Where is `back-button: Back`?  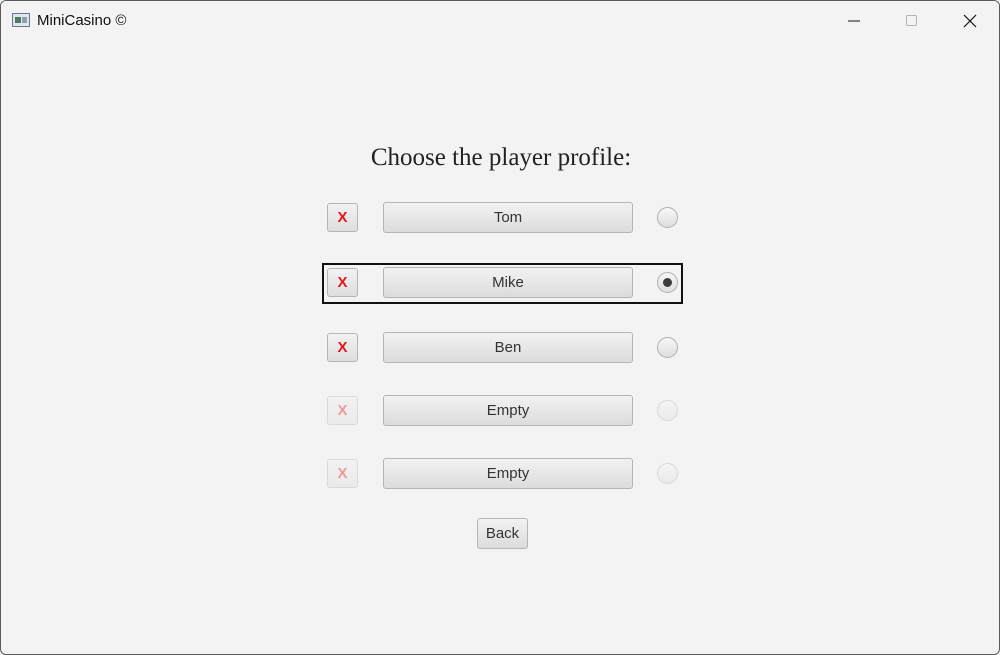
back-button: Back is located at coordinates (502, 533).